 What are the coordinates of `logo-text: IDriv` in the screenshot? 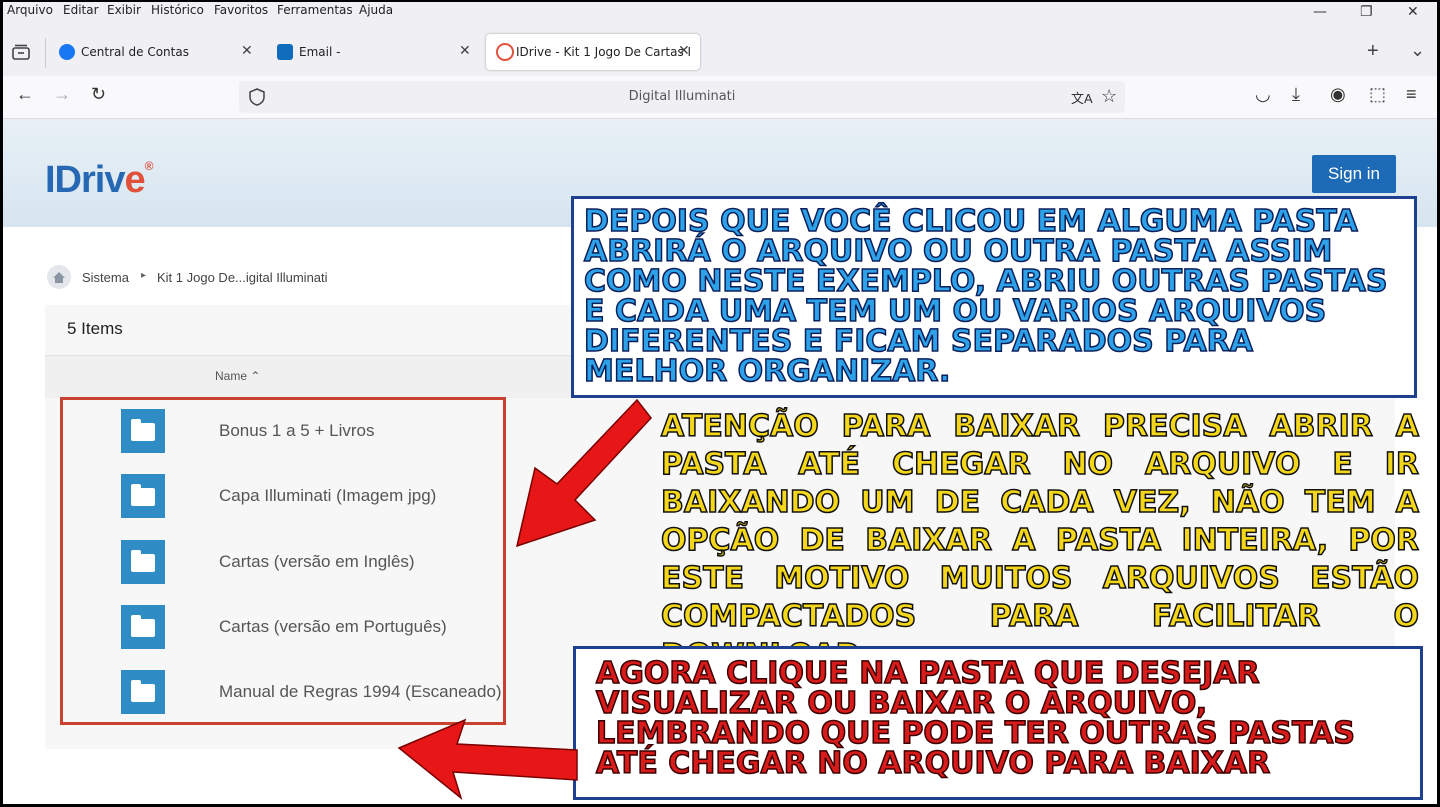 It's located at (85, 180).